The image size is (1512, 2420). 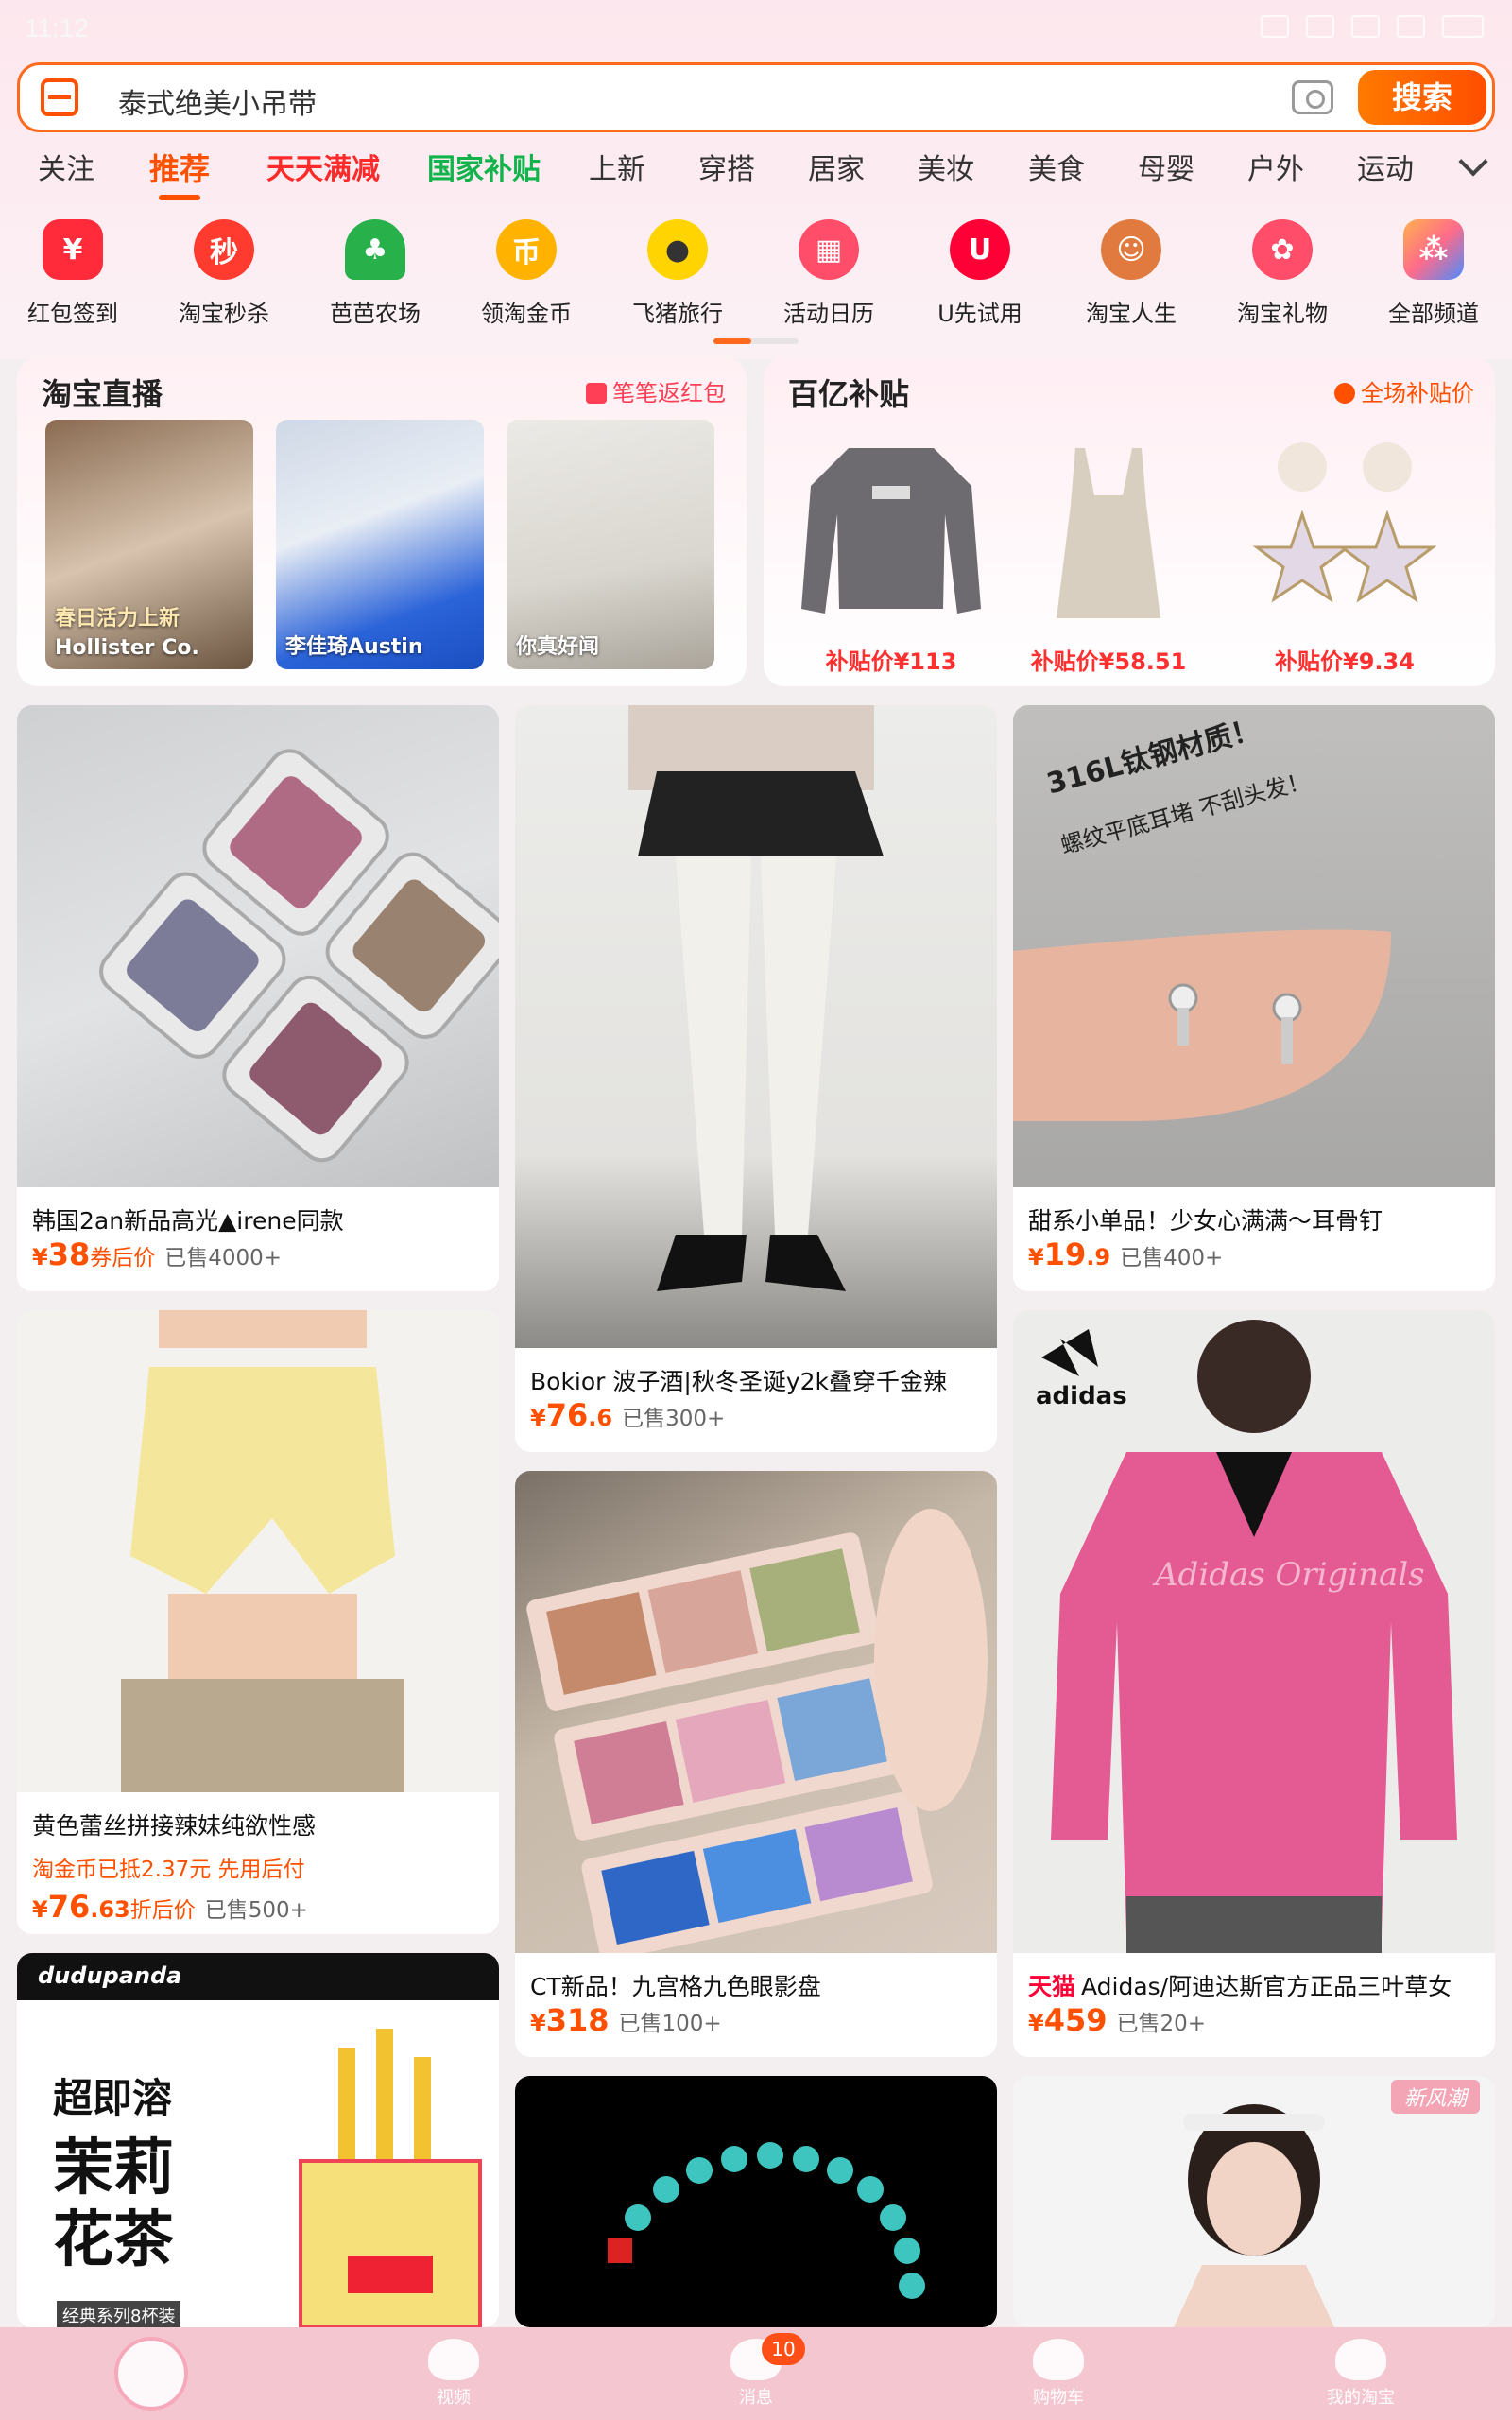 I want to click on tab-national-subsidy: 国家补贴, so click(x=484, y=166).